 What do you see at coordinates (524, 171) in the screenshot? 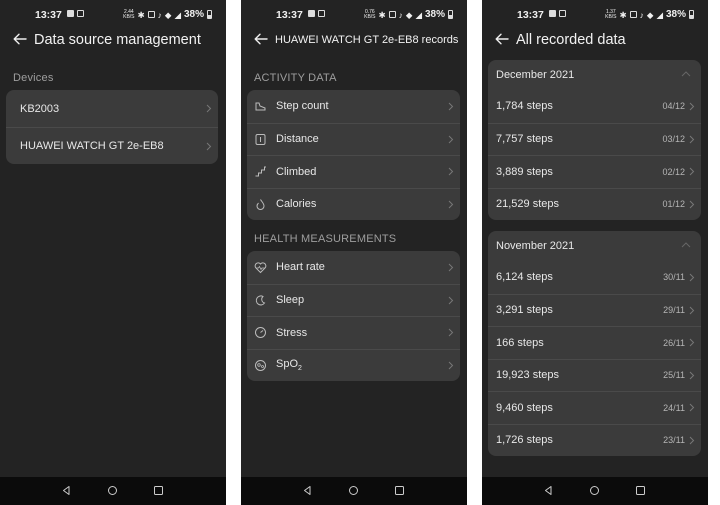
I see `step-count-value: 3,889 steps` at bounding box center [524, 171].